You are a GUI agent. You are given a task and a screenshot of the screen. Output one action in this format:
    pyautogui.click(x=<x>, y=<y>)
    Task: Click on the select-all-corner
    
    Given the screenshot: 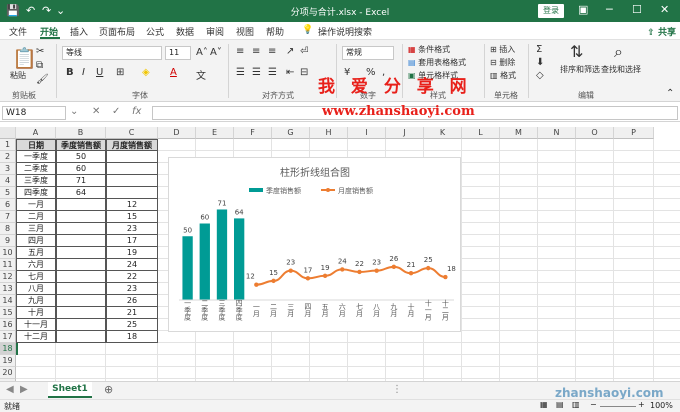 What is the action you would take?
    pyautogui.click(x=8, y=133)
    